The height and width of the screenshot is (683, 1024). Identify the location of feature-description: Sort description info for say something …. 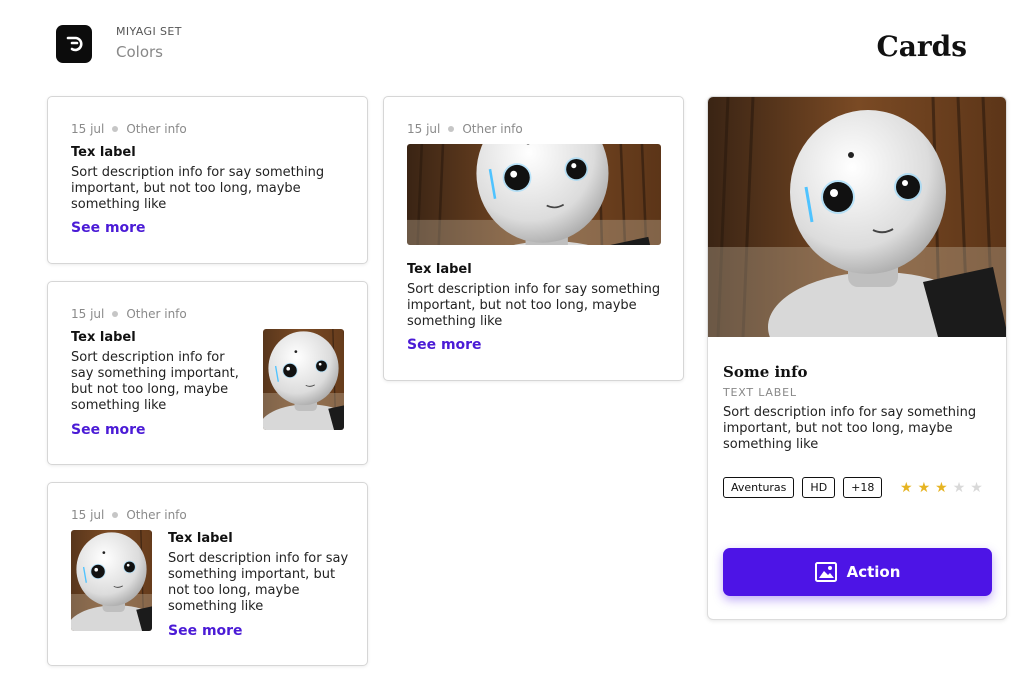
(850, 428).